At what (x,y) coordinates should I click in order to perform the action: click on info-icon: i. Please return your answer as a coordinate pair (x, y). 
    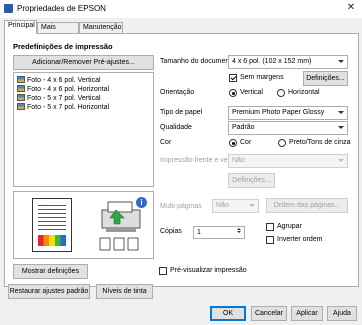
    Looking at the image, I should click on (141, 202).